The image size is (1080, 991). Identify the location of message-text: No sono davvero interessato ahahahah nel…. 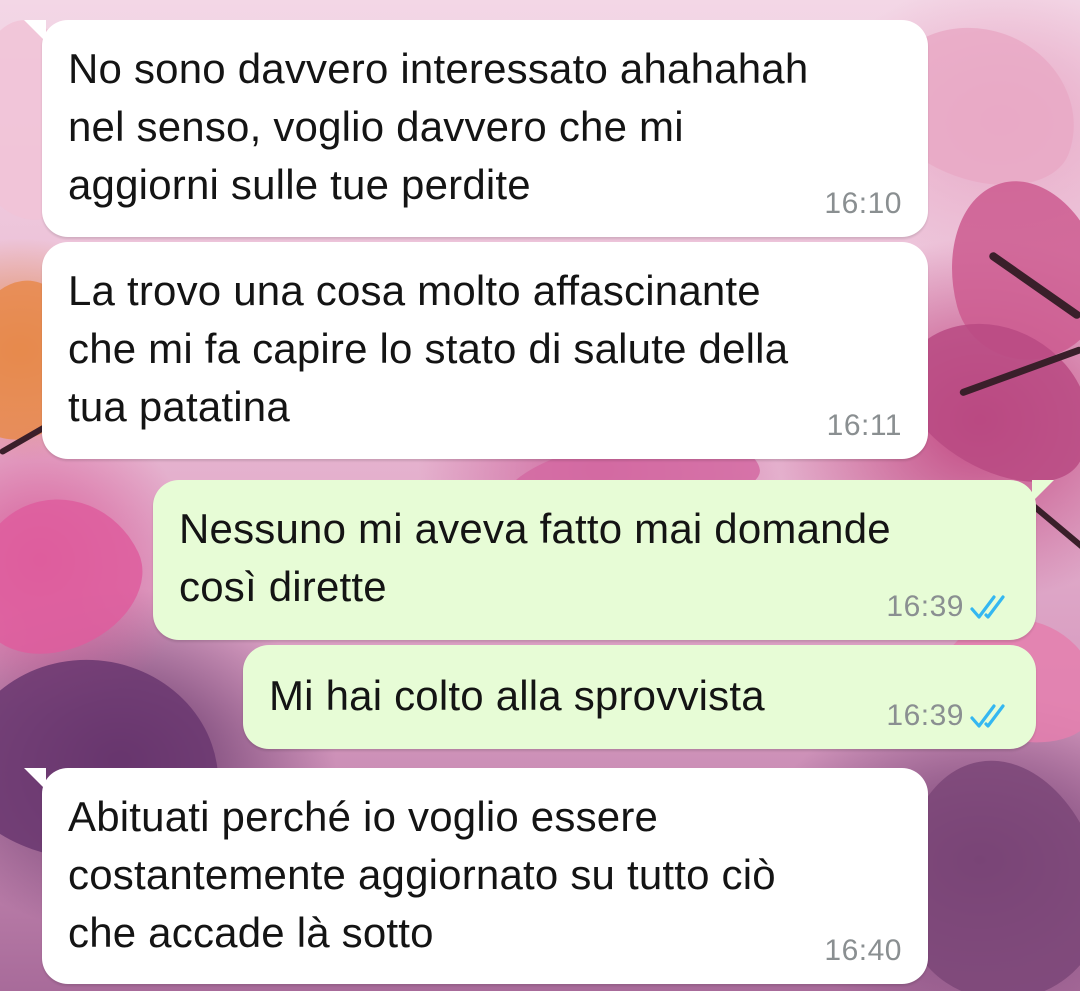
(438, 126).